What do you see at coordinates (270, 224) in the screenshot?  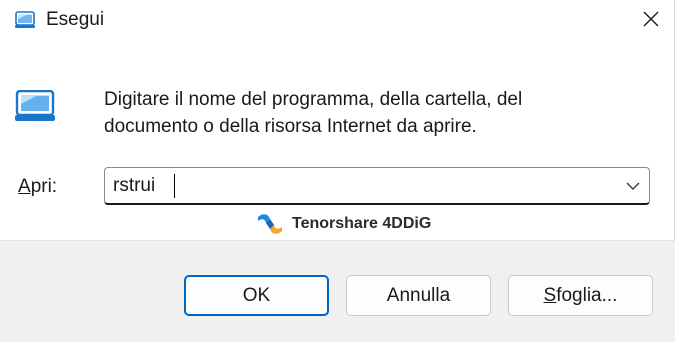 I see `tenorshare-logo-icon` at bounding box center [270, 224].